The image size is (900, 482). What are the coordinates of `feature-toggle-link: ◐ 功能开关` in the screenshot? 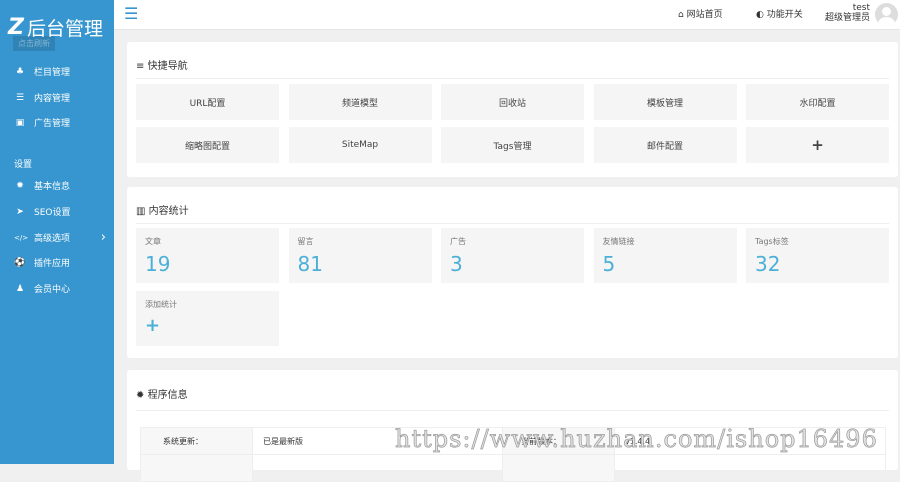 It's located at (779, 13).